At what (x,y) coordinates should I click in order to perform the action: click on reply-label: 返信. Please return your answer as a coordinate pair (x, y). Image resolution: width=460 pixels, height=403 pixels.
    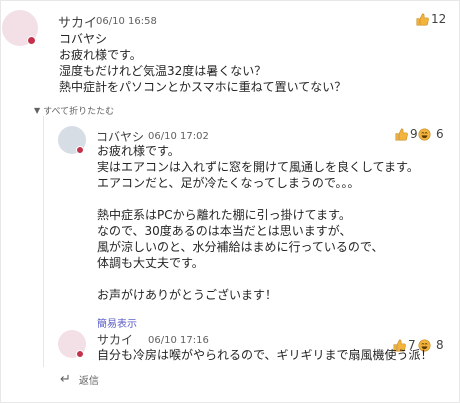
    Looking at the image, I should click on (88, 381).